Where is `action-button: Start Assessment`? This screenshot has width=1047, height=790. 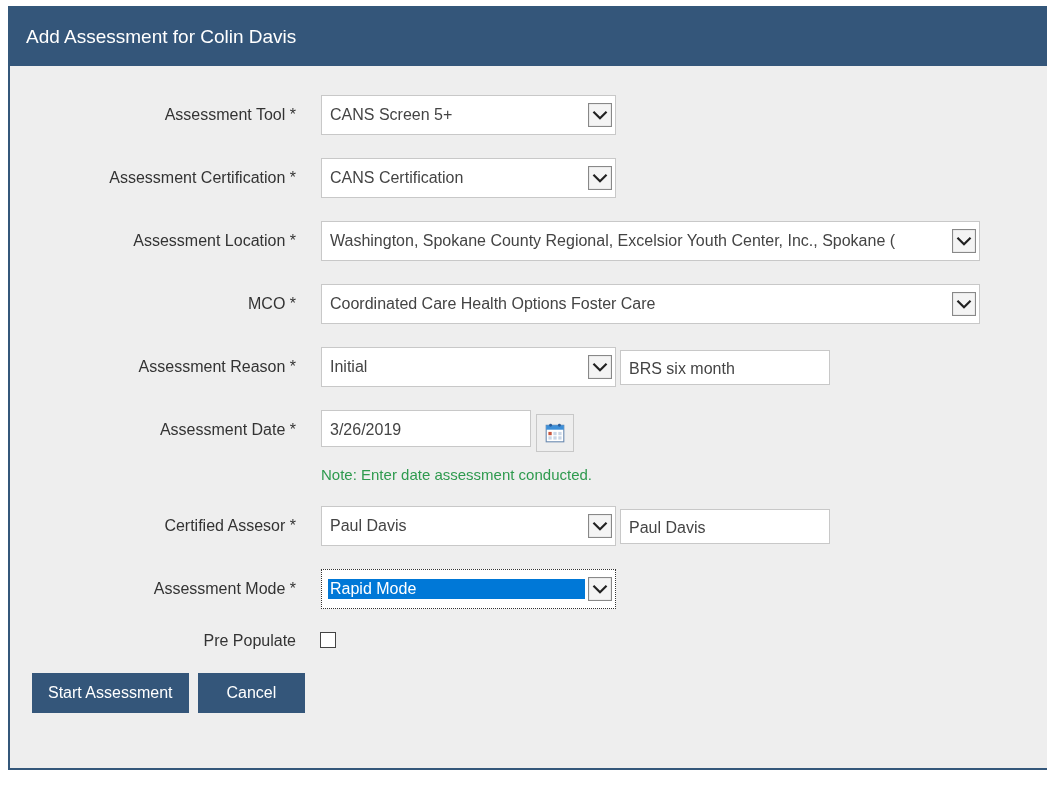 action-button: Start Assessment is located at coordinates (110, 693).